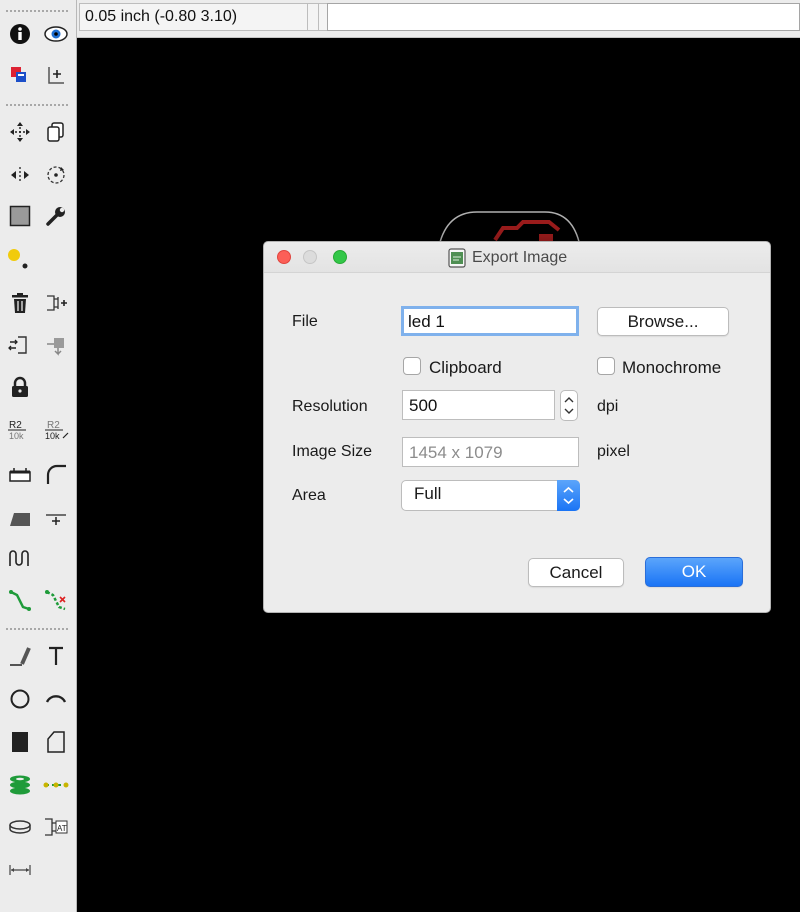 This screenshot has height=912, width=800. What do you see at coordinates (56, 303) in the screenshot?
I see `add-part-icon` at bounding box center [56, 303].